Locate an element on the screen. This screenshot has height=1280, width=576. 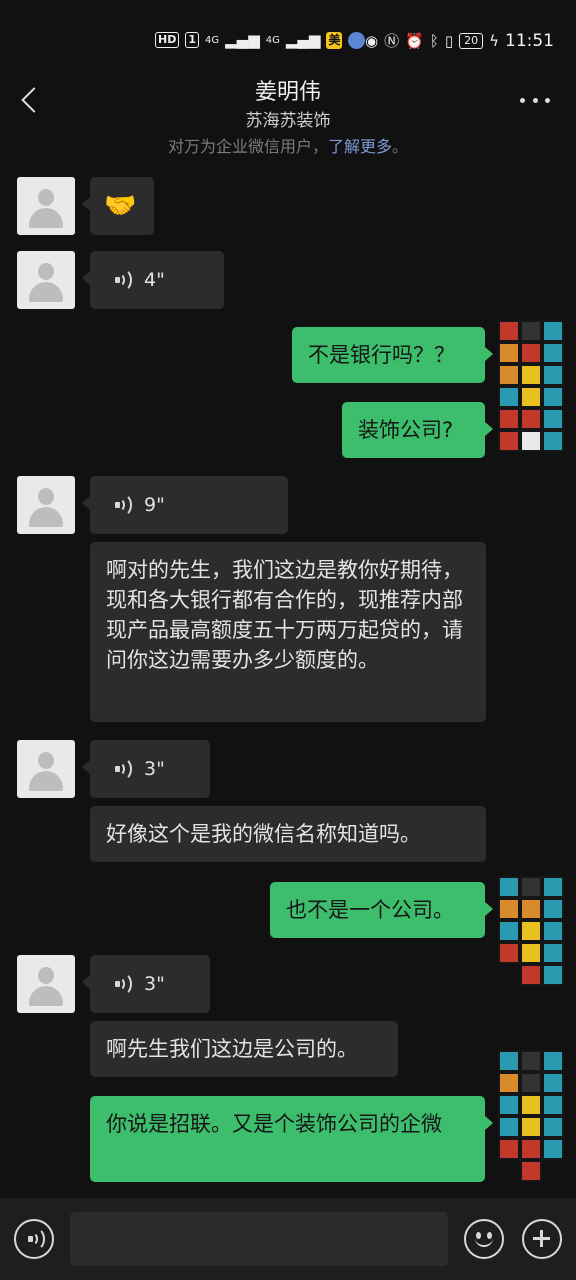
eye-icon: ◉ is located at coordinates (372, 41).